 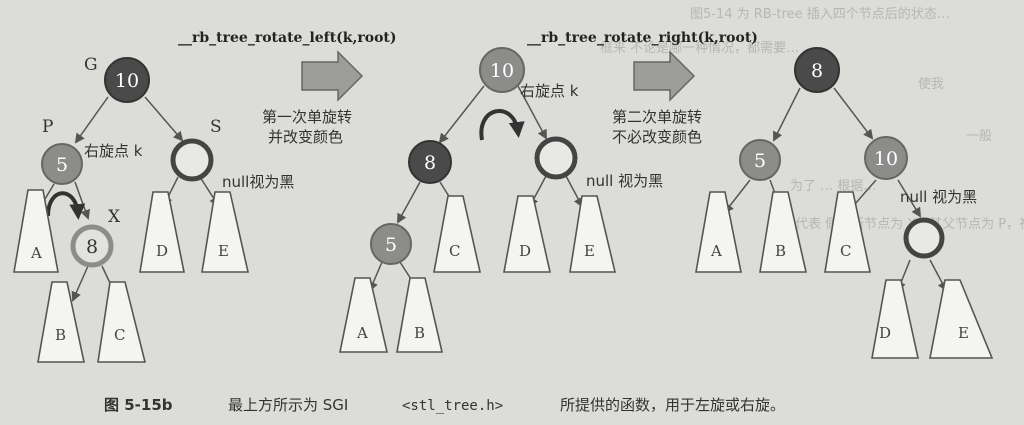 What do you see at coordinates (192, 160) in the screenshot?
I see `node-s-null` at bounding box center [192, 160].